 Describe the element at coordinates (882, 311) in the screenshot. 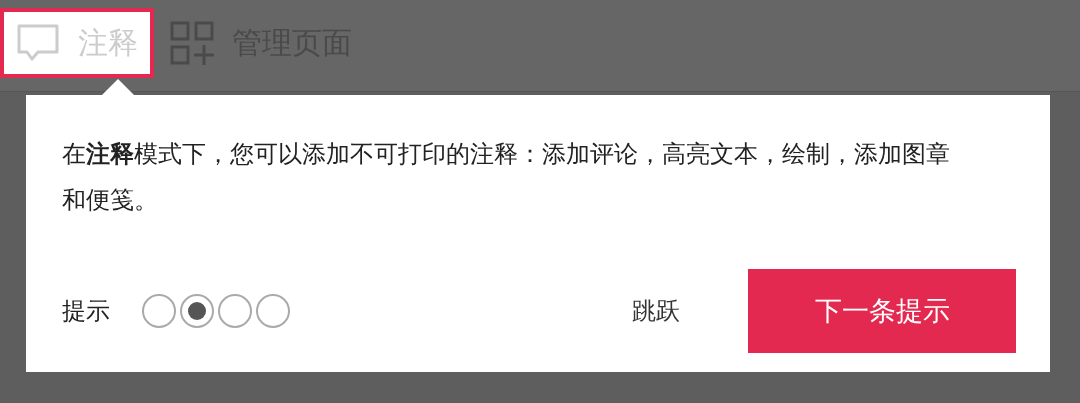

I see `next-tip-button: 下一条提示` at that location.